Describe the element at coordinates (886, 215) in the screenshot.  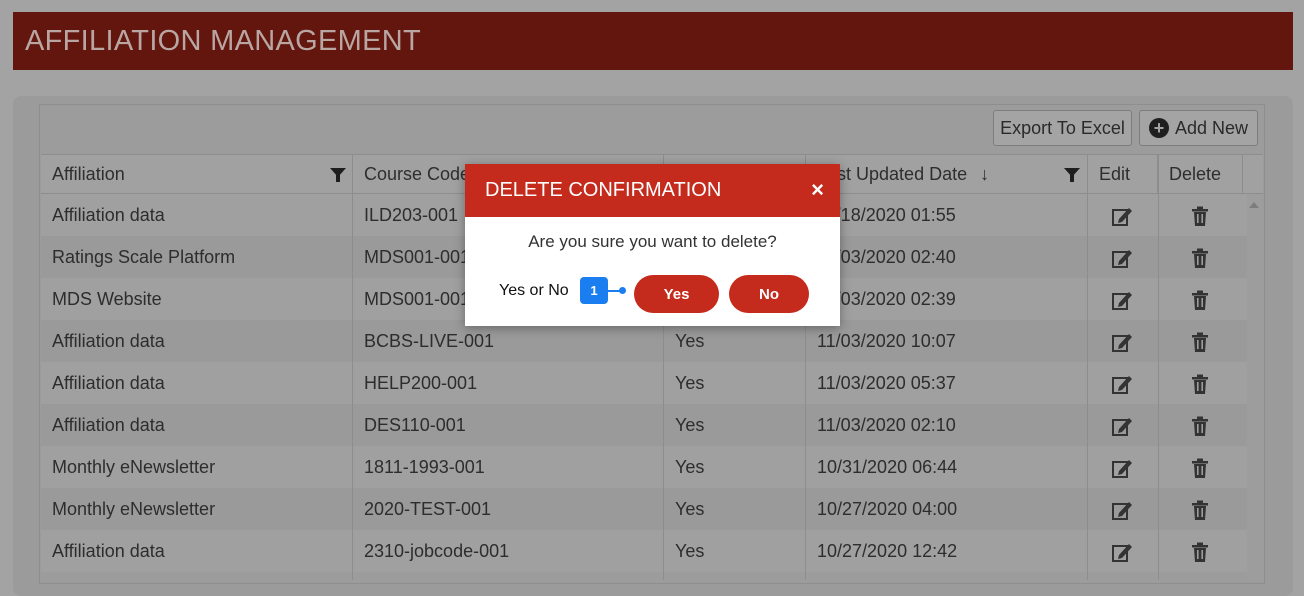
I see `cell-last-updated: 11/18/2020 01:55` at that location.